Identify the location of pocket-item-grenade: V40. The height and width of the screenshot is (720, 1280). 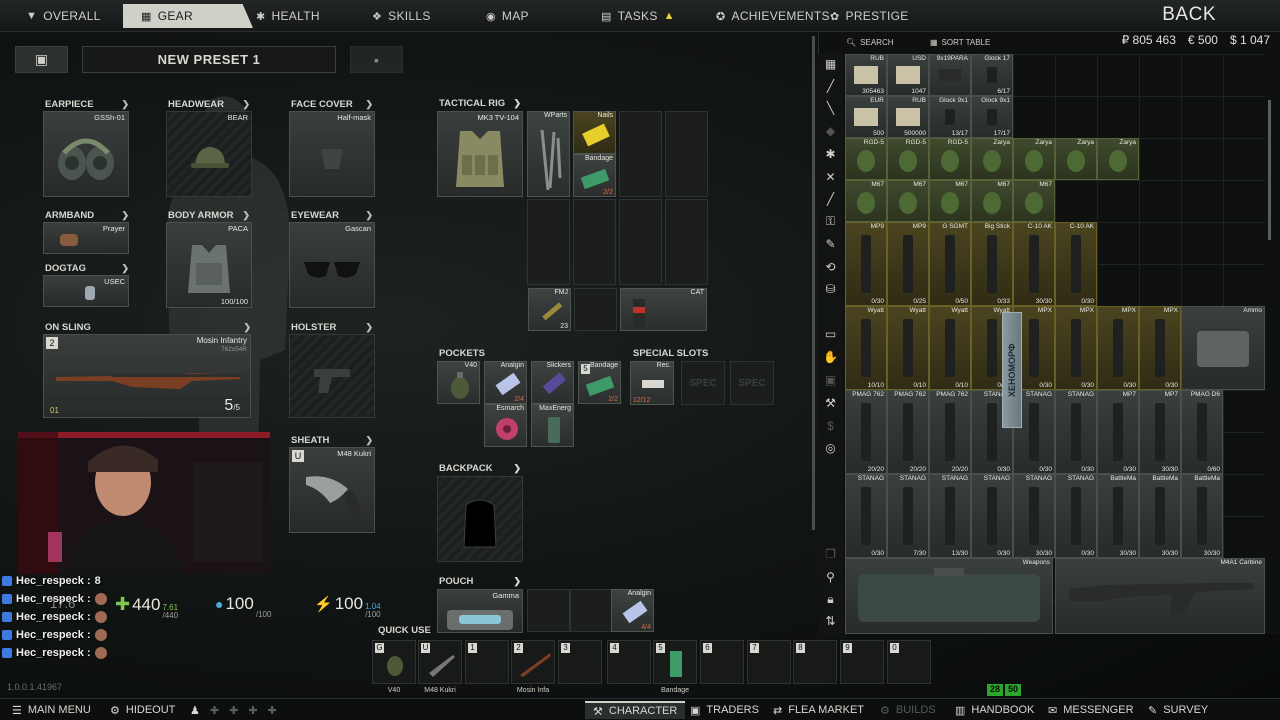
(458, 382).